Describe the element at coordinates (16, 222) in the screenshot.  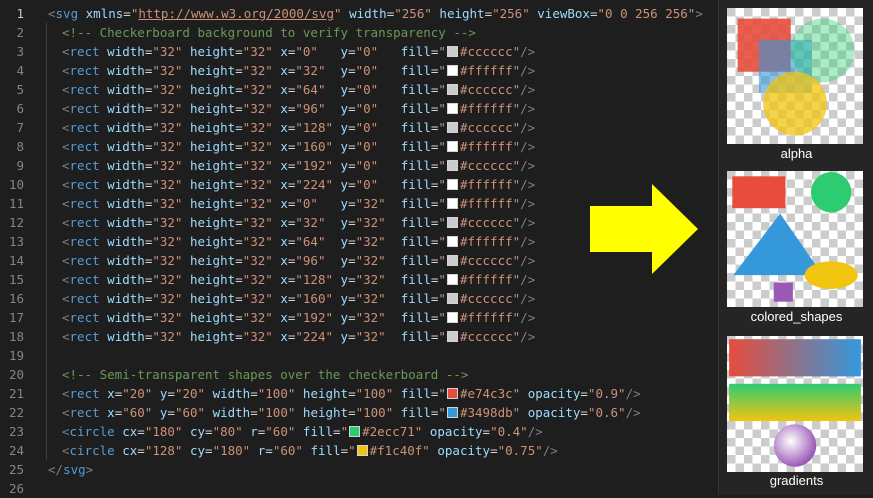
I see `line-number: 12` at that location.